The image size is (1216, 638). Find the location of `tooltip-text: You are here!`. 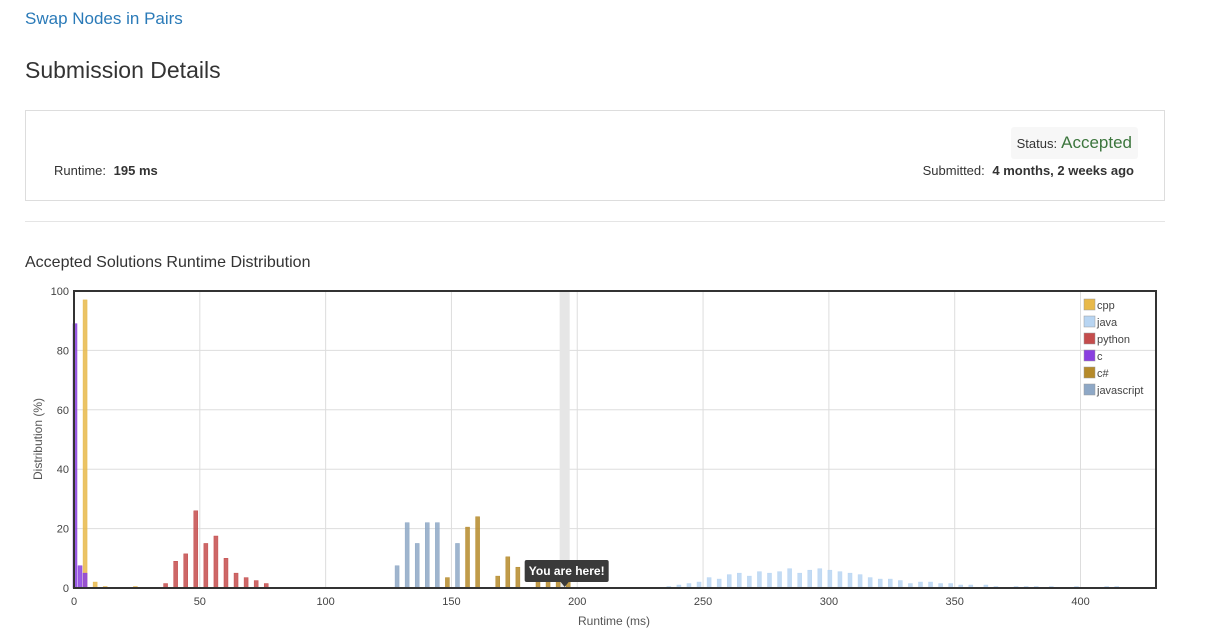

tooltip-text: You are here! is located at coordinates (567, 571).